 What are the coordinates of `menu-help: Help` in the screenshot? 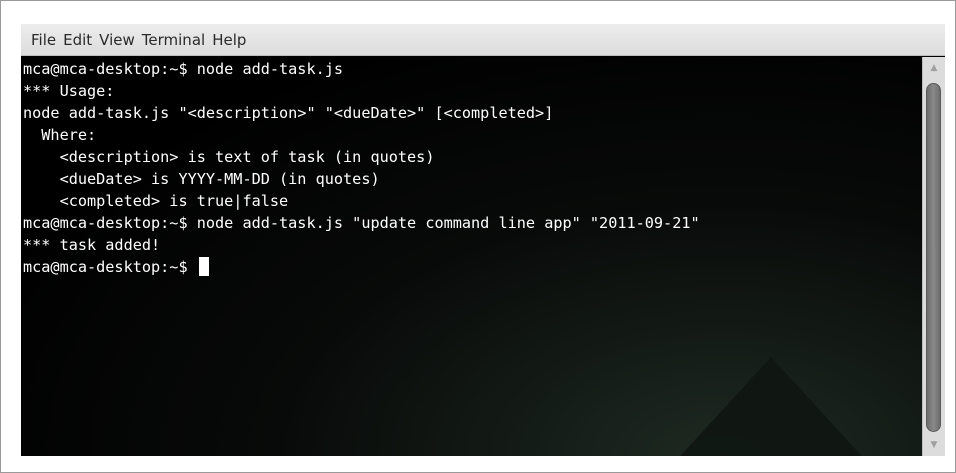 It's located at (229, 40).